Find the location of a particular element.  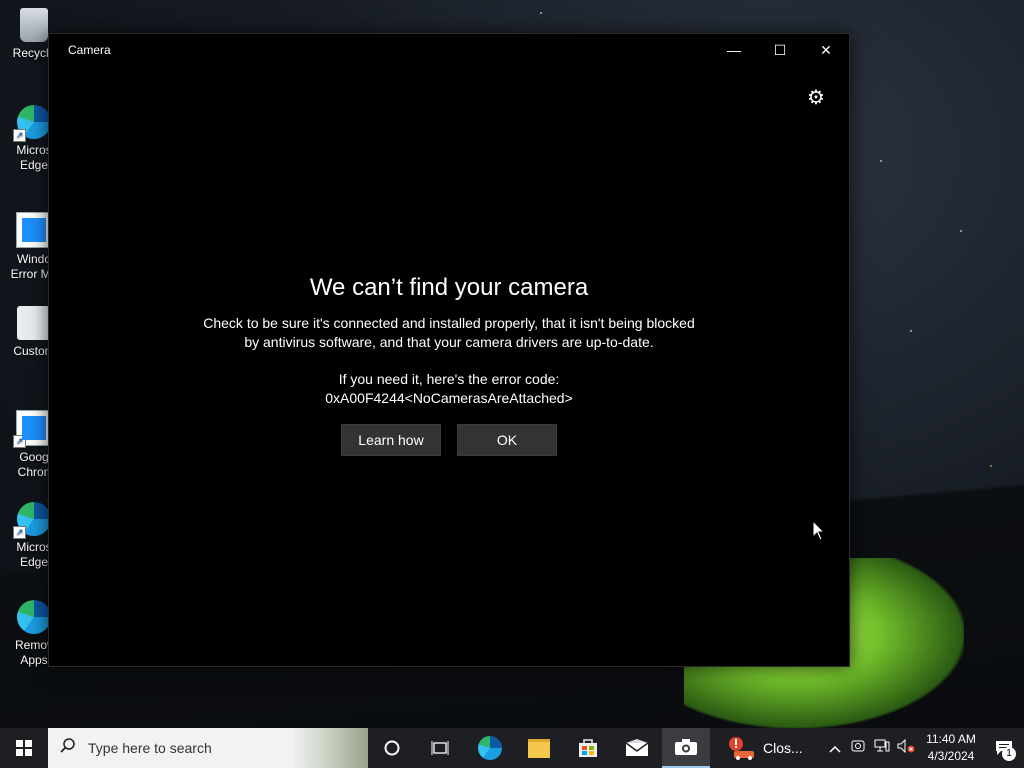

folder-icon is located at coordinates (539, 748).